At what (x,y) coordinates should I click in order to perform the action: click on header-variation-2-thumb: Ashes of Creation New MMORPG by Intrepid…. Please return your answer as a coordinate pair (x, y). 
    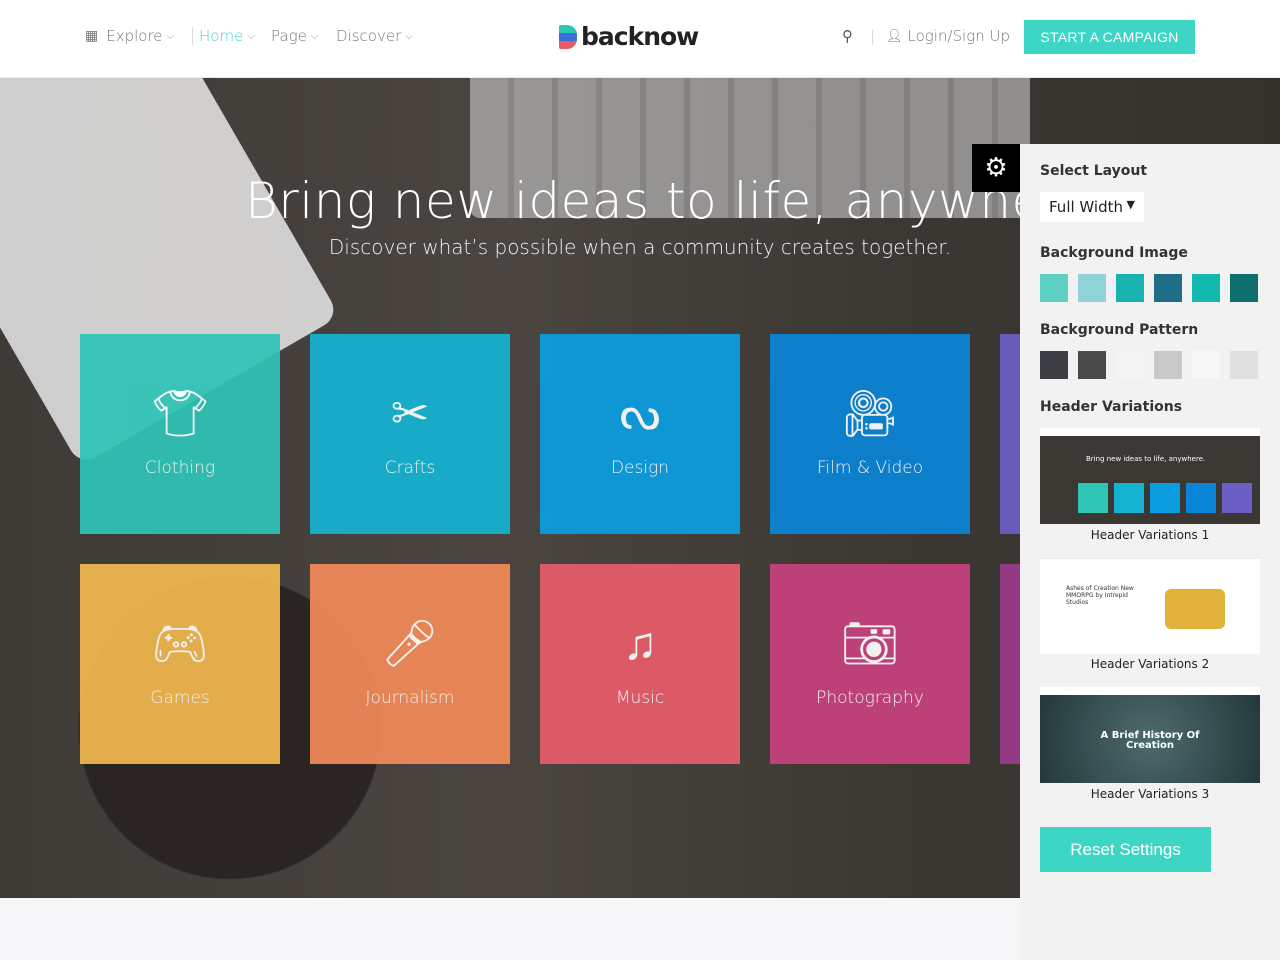
    Looking at the image, I should click on (1150, 606).